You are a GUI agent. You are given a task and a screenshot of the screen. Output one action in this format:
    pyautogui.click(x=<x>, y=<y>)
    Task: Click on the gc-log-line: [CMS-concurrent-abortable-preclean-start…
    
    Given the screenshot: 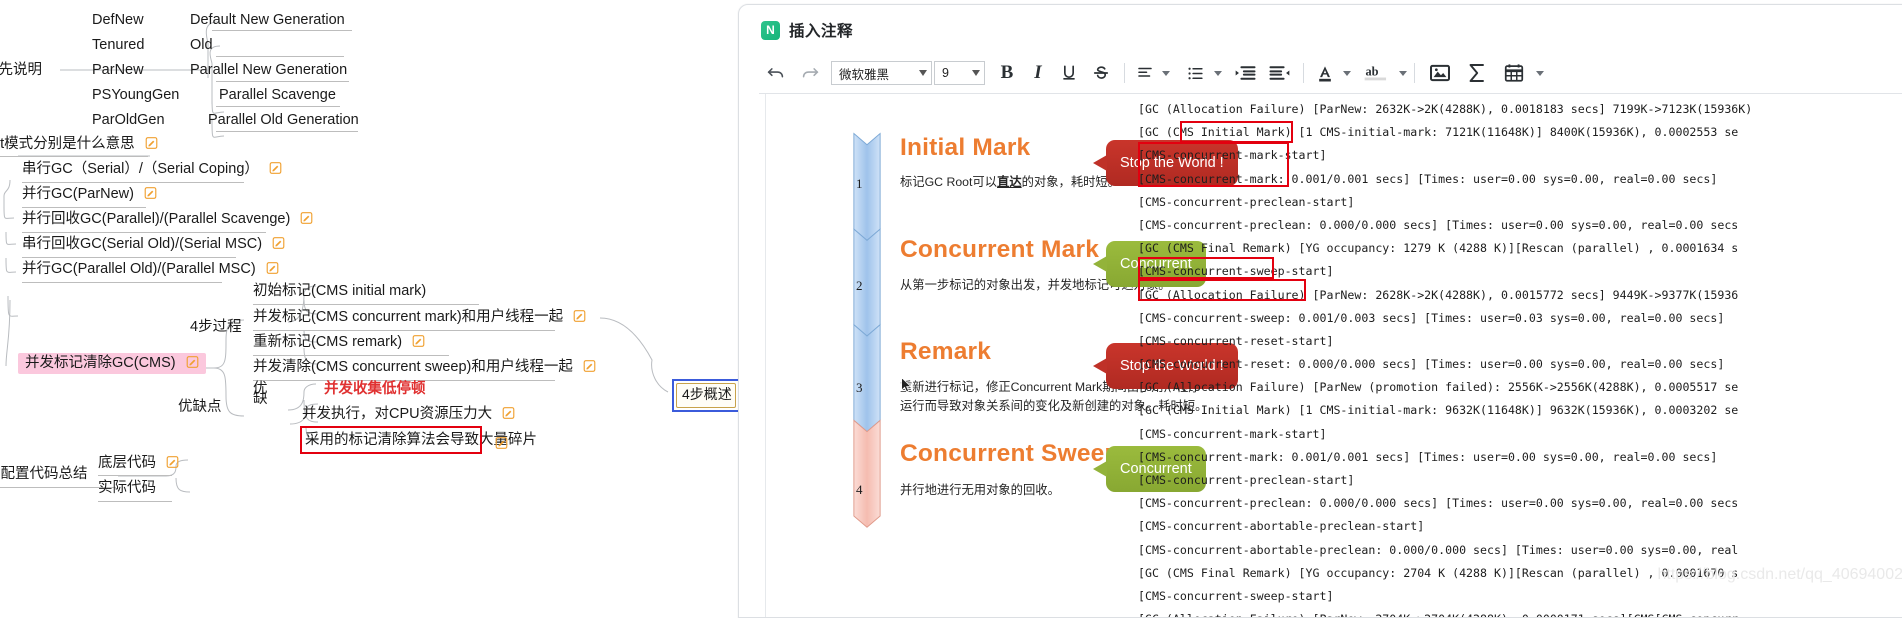 What is the action you would take?
    pyautogui.click(x=1281, y=526)
    